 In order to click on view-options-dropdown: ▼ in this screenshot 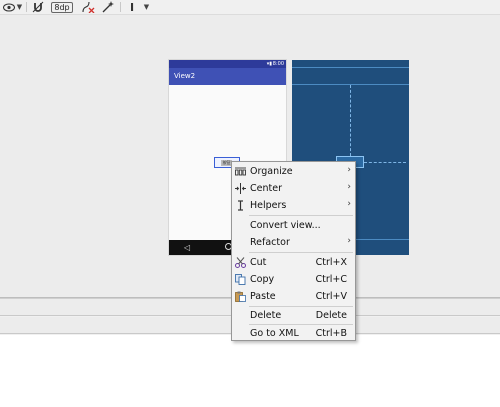, I will do `click(19, 7)`.